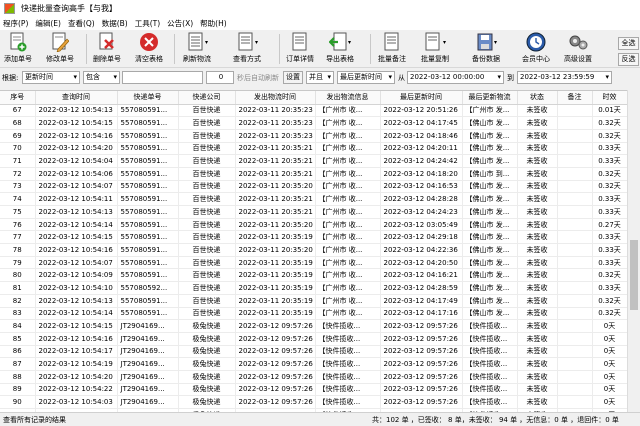  Describe the element at coordinates (148, 98) in the screenshot. I see `col-header: 快递单号` at that location.